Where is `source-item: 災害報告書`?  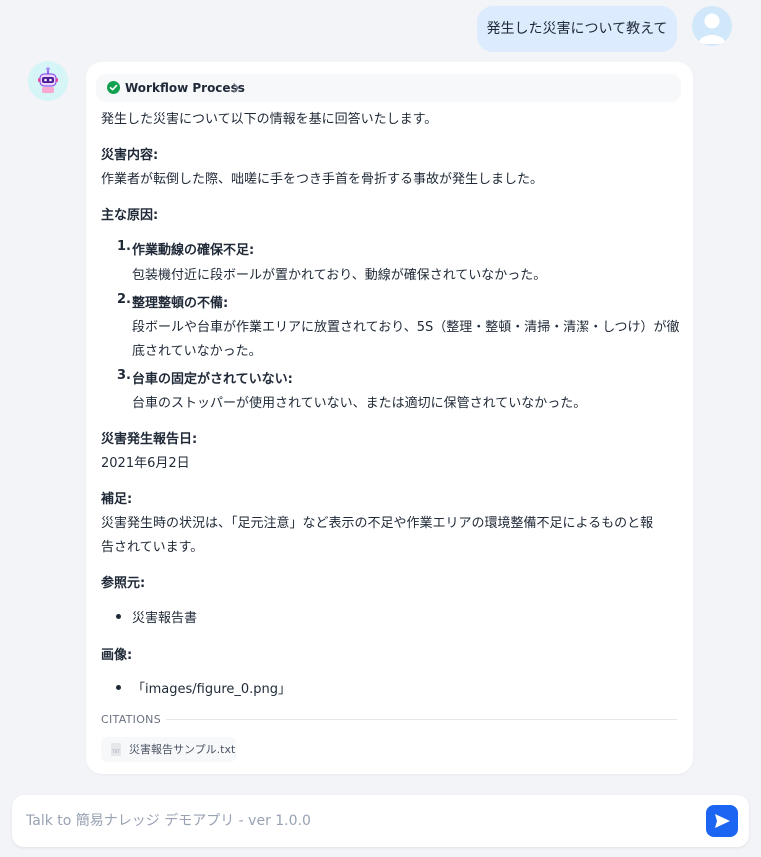
source-item: 災害報告書 is located at coordinates (165, 618).